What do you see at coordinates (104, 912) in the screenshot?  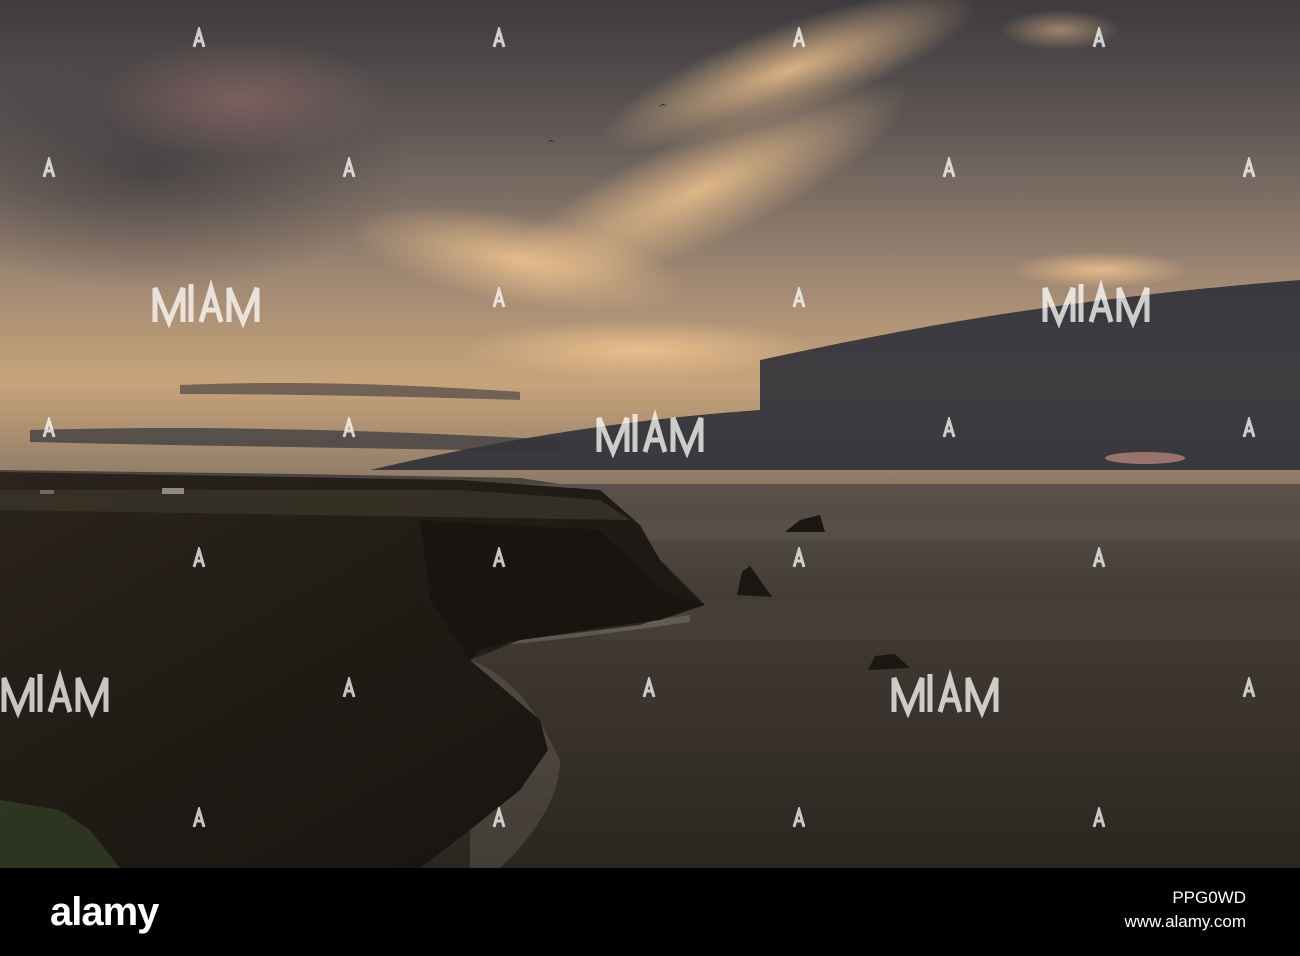 I see `footer-logo: alamy` at bounding box center [104, 912].